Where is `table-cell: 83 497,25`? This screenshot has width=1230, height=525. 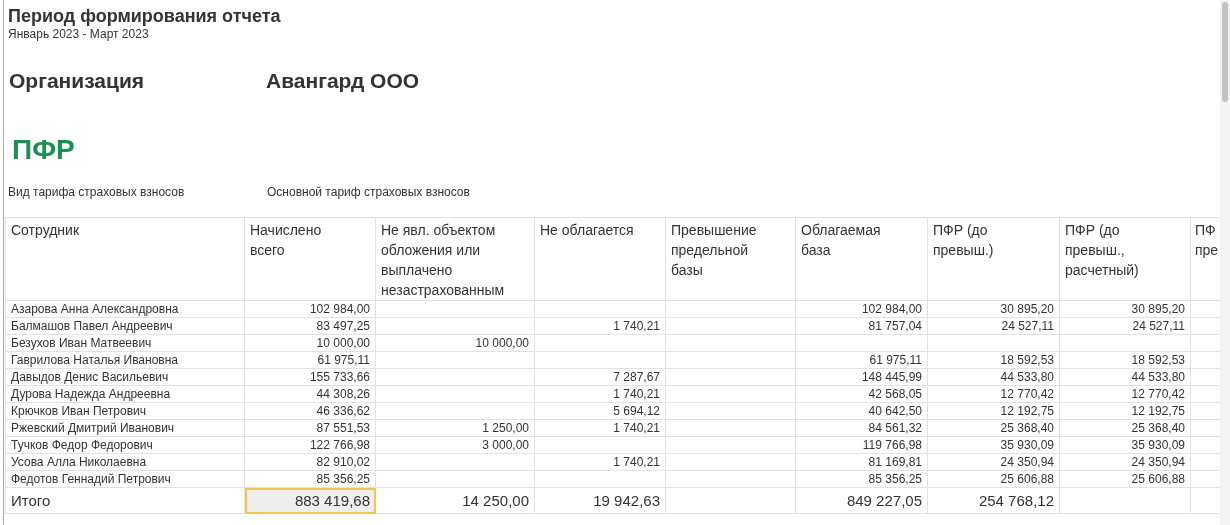 table-cell: 83 497,25 is located at coordinates (310, 326).